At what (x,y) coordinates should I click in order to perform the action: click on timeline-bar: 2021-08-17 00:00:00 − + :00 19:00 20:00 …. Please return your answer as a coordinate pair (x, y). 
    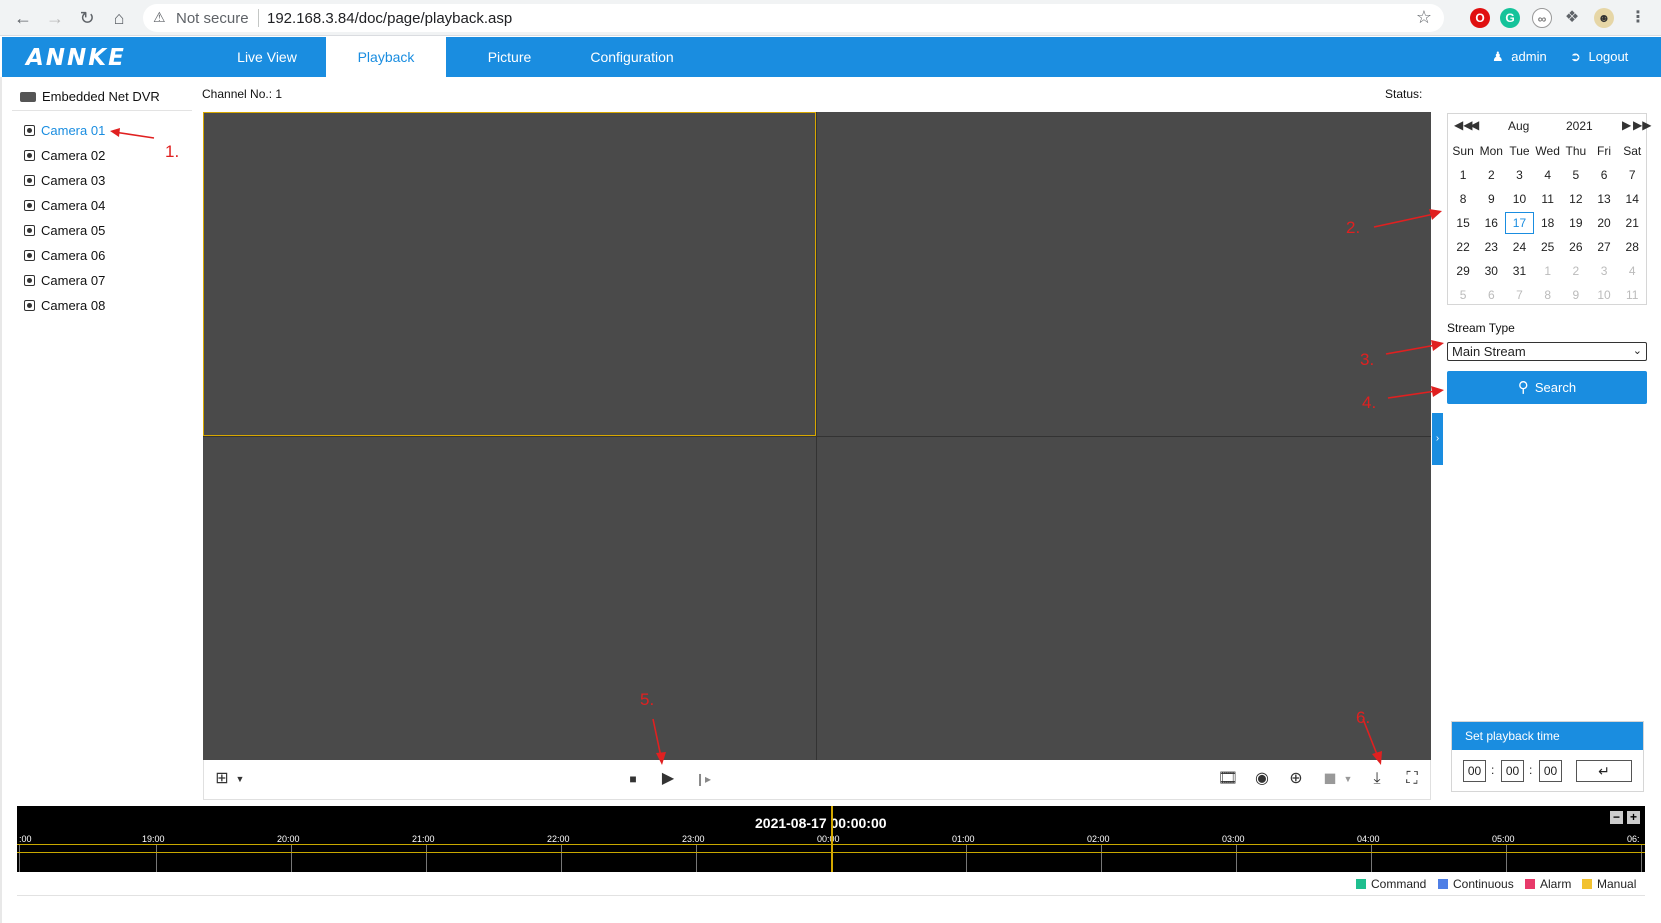
    Looking at the image, I should click on (831, 839).